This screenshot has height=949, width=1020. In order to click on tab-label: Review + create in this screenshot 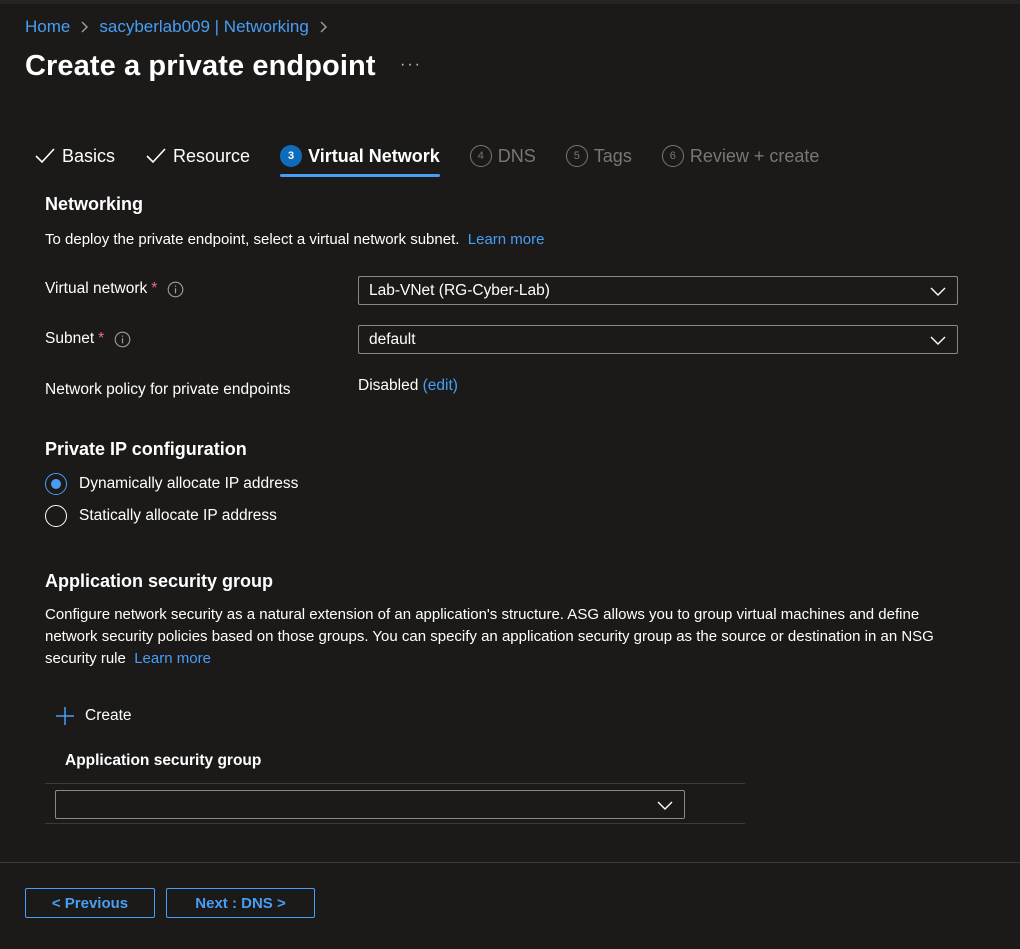, I will do `click(754, 155)`.